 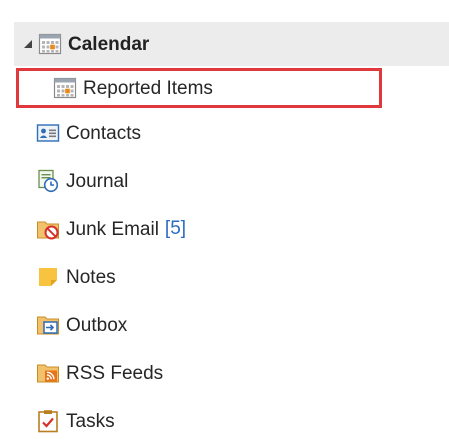 I want to click on folder-rss-feeds: RSS Feeds, so click(x=81, y=373).